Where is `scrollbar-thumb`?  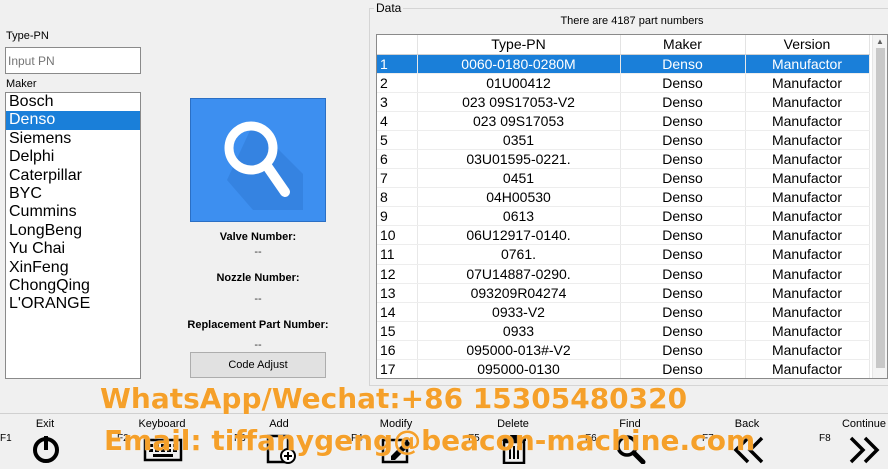
scrollbar-thumb is located at coordinates (880, 208).